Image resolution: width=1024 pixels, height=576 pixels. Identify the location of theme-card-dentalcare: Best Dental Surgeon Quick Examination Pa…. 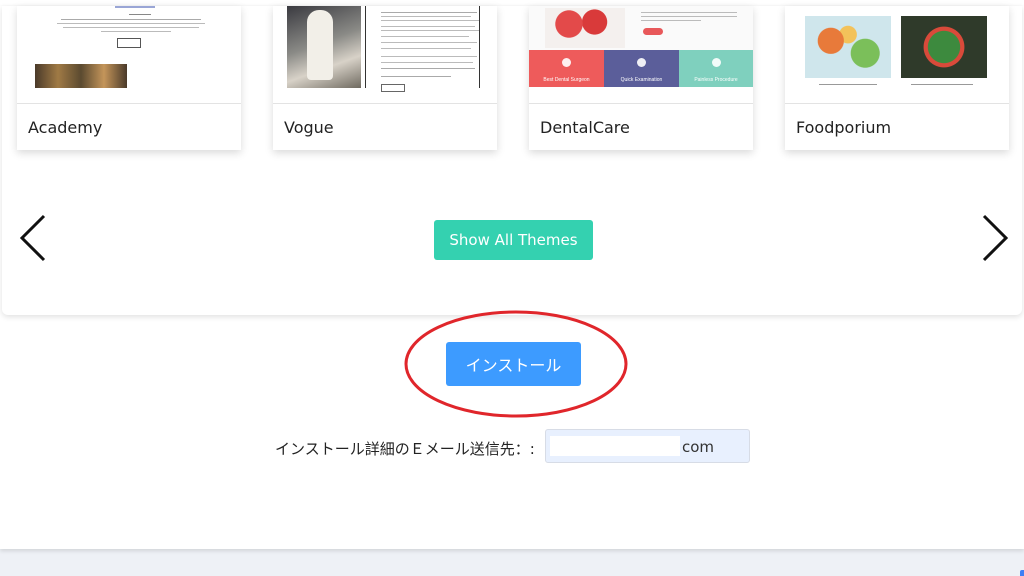
(641, 78).